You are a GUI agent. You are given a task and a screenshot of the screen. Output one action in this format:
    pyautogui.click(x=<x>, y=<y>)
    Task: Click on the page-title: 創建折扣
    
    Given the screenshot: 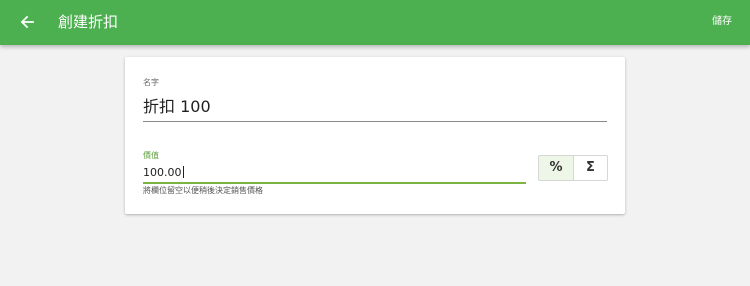 What is the action you would take?
    pyautogui.click(x=88, y=22)
    